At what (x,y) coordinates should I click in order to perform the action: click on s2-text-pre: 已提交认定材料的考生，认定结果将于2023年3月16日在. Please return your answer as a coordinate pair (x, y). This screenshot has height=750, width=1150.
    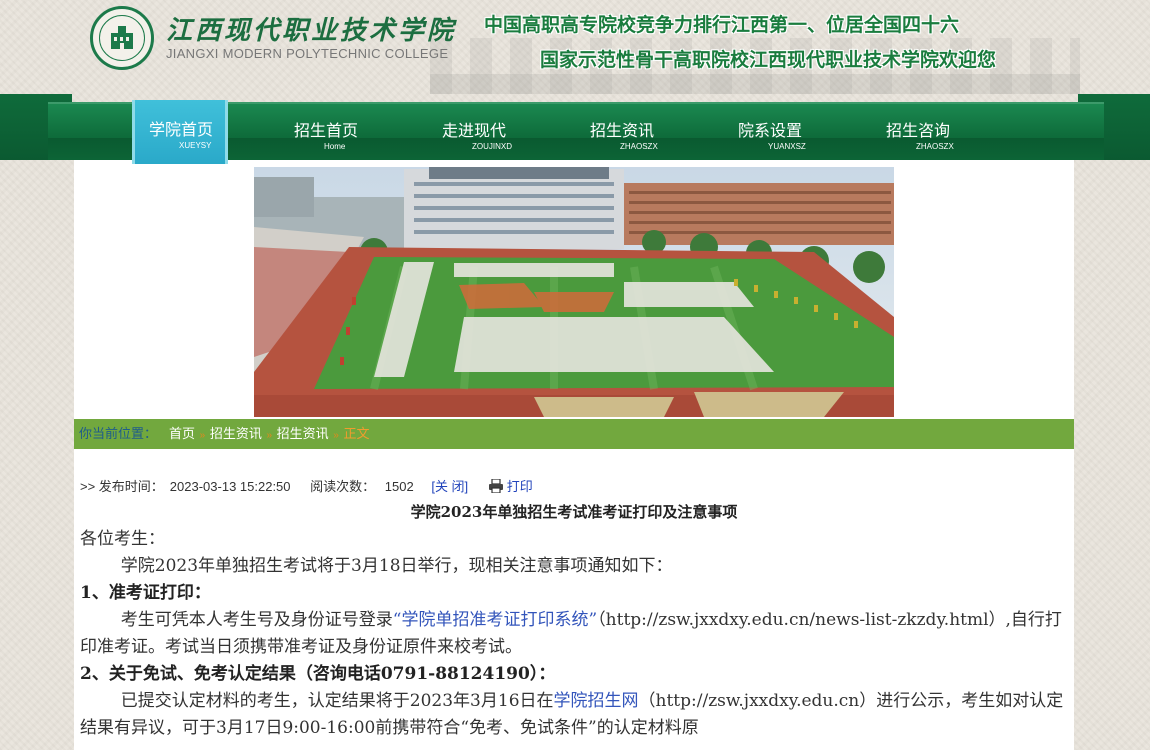
    Looking at the image, I should click on (337, 701).